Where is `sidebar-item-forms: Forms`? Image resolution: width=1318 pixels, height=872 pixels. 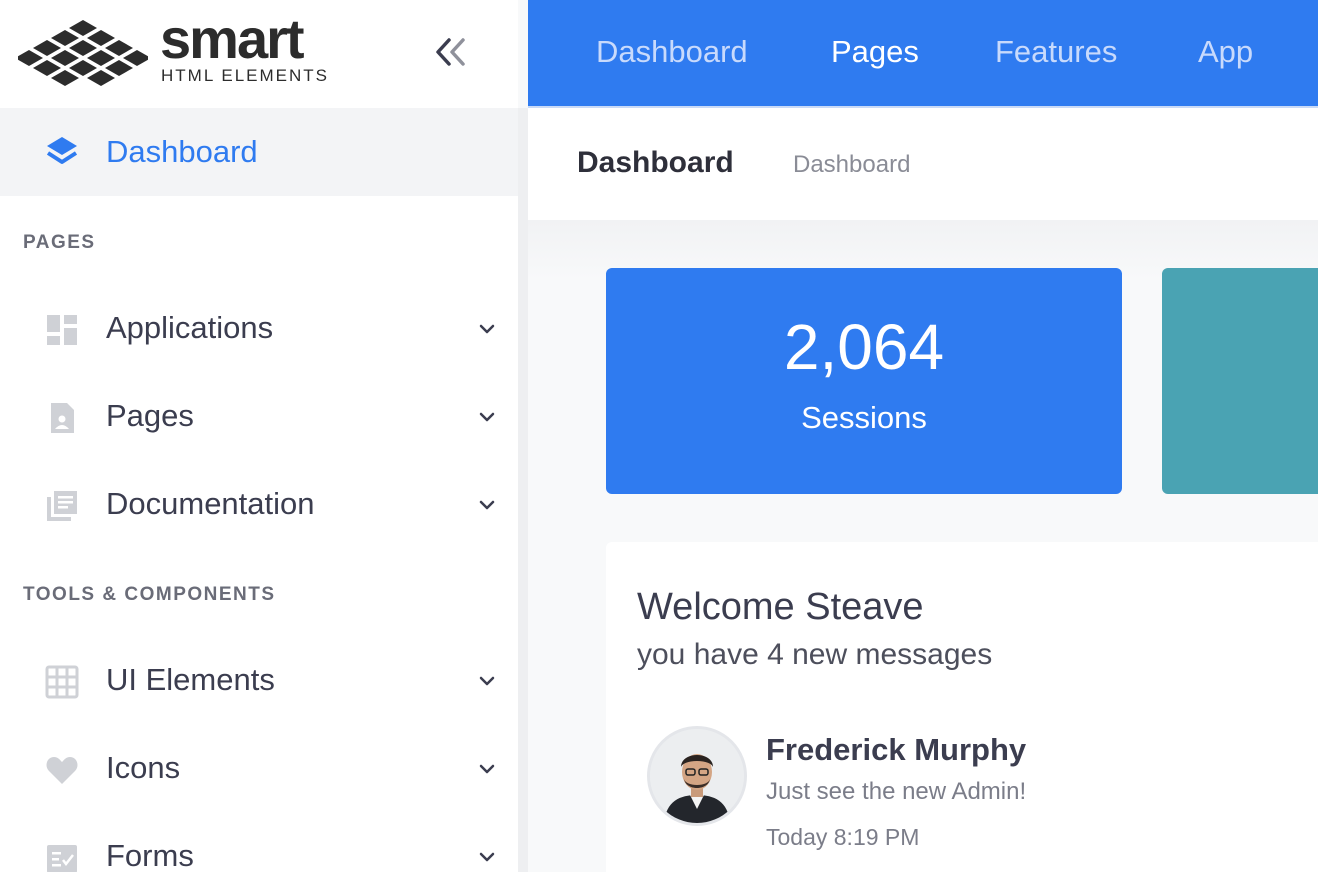 sidebar-item-forms: Forms is located at coordinates (259, 847).